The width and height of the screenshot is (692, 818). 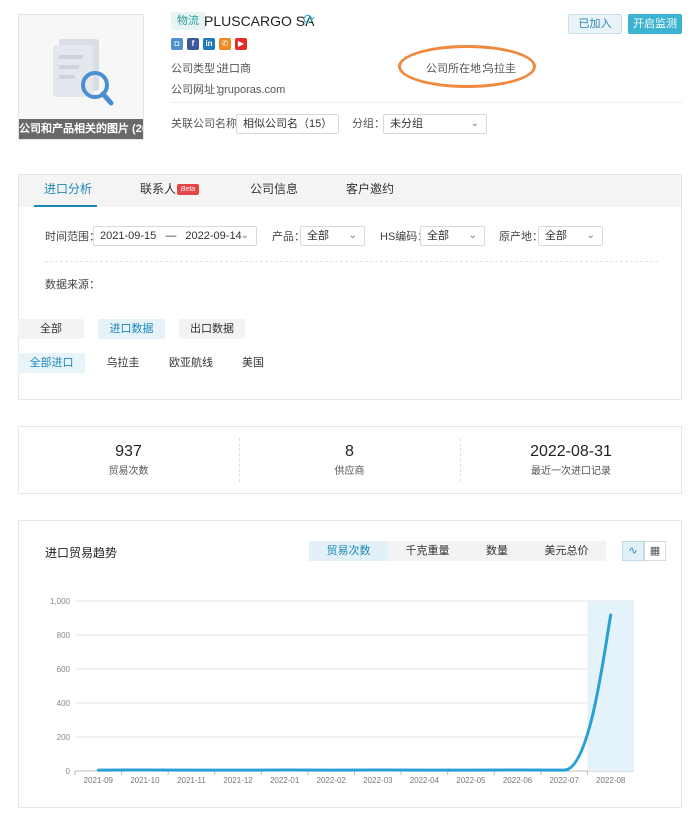 I want to click on x-tick-label: 2022-06, so click(x=518, y=780).